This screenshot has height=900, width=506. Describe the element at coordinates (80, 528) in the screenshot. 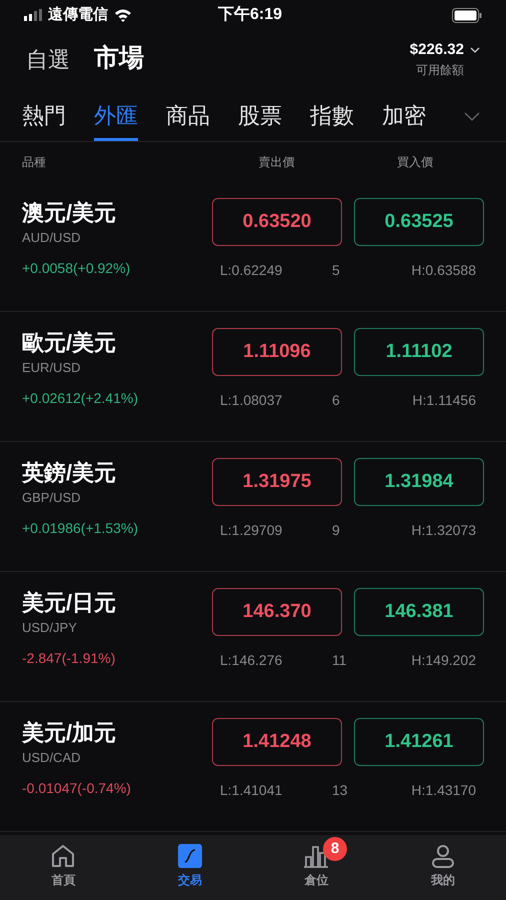

I see `price-change: +0.01986(+1.53%)` at that location.